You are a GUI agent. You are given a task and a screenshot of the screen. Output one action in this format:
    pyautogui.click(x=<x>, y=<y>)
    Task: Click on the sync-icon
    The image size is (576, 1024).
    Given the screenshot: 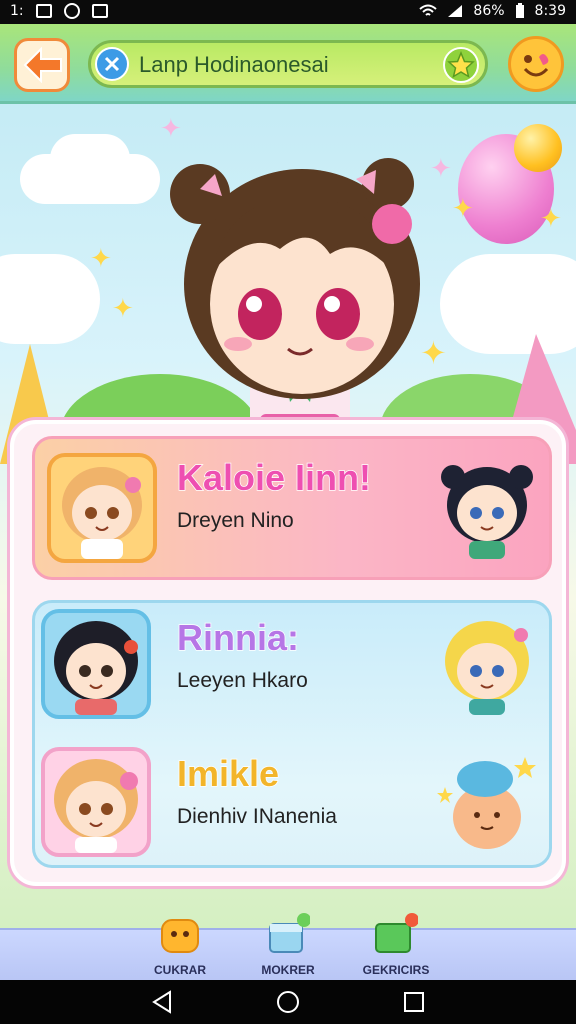 What is the action you would take?
    pyautogui.click(x=71, y=11)
    